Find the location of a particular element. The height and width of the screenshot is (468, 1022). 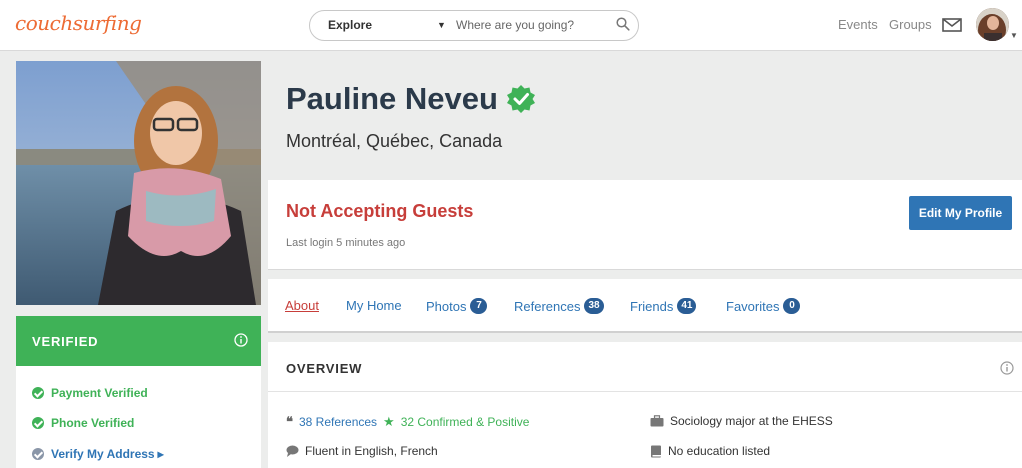

search-icon is located at coordinates (623, 24).